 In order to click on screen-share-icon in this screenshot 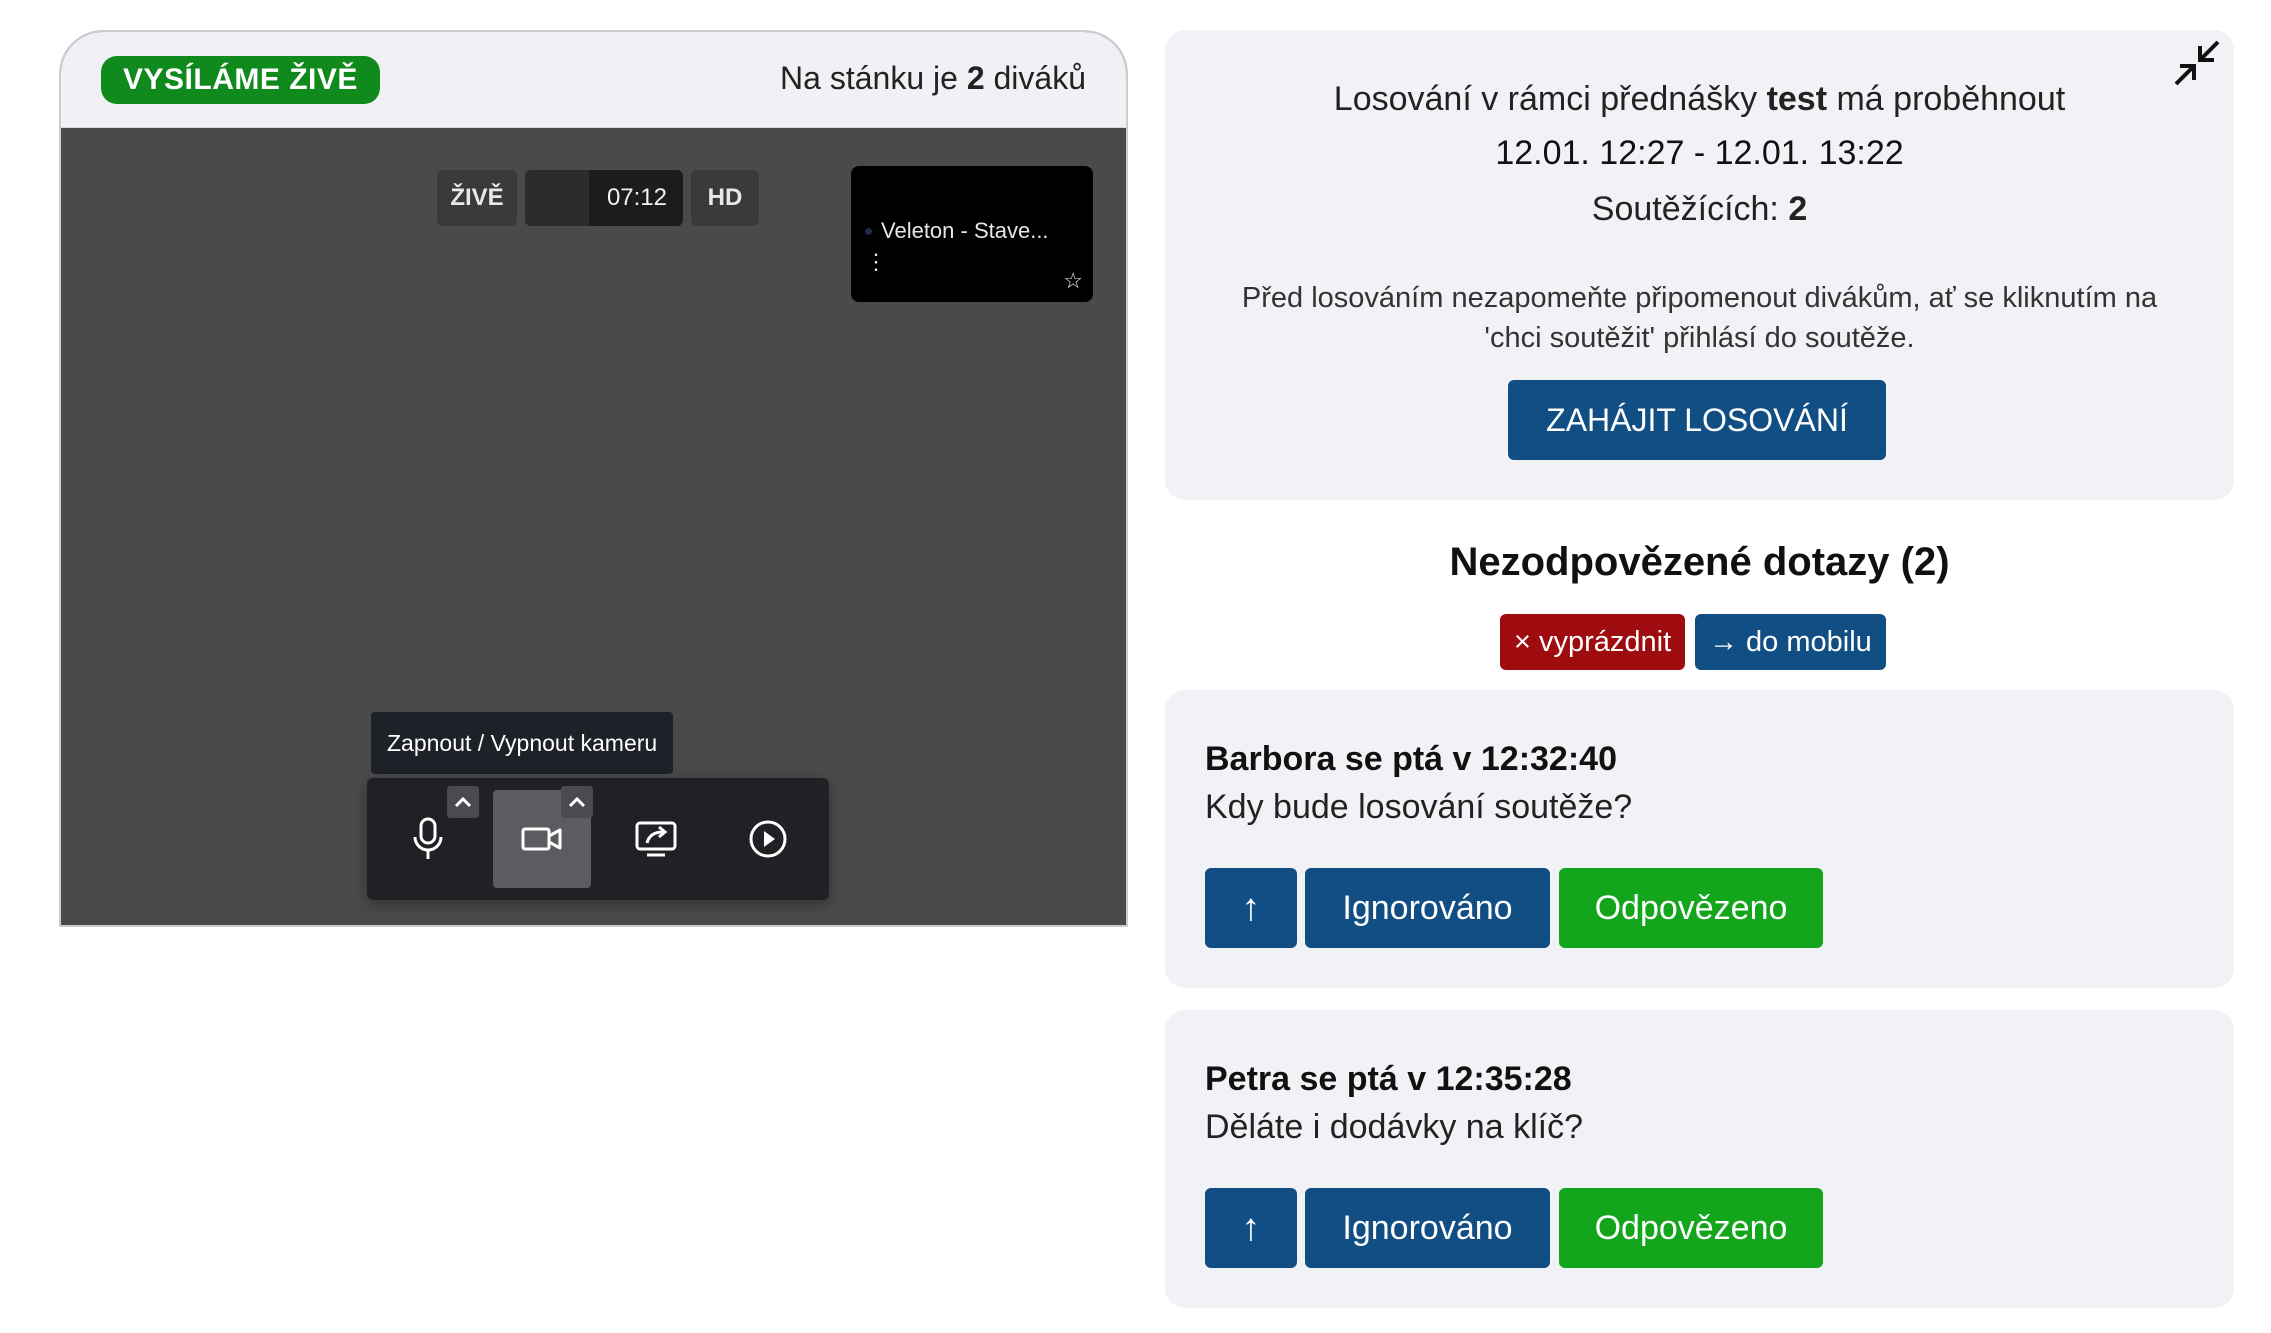, I will do `click(656, 839)`.